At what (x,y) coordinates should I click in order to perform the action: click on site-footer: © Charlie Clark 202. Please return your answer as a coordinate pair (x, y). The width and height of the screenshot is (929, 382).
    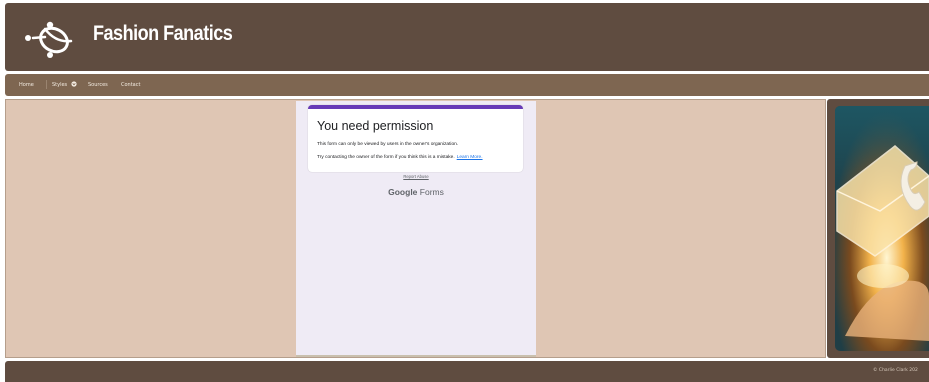
    Looking at the image, I should click on (467, 371).